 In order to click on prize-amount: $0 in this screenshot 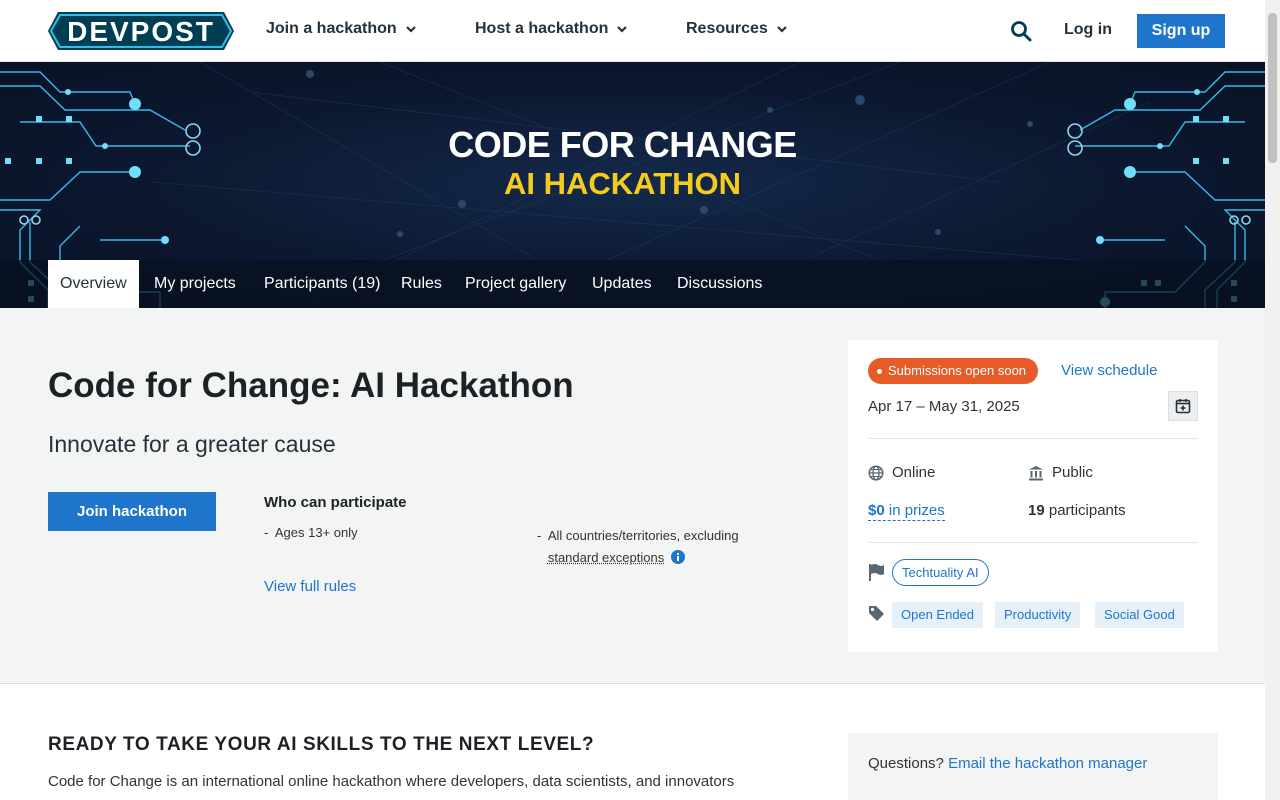, I will do `click(876, 510)`.